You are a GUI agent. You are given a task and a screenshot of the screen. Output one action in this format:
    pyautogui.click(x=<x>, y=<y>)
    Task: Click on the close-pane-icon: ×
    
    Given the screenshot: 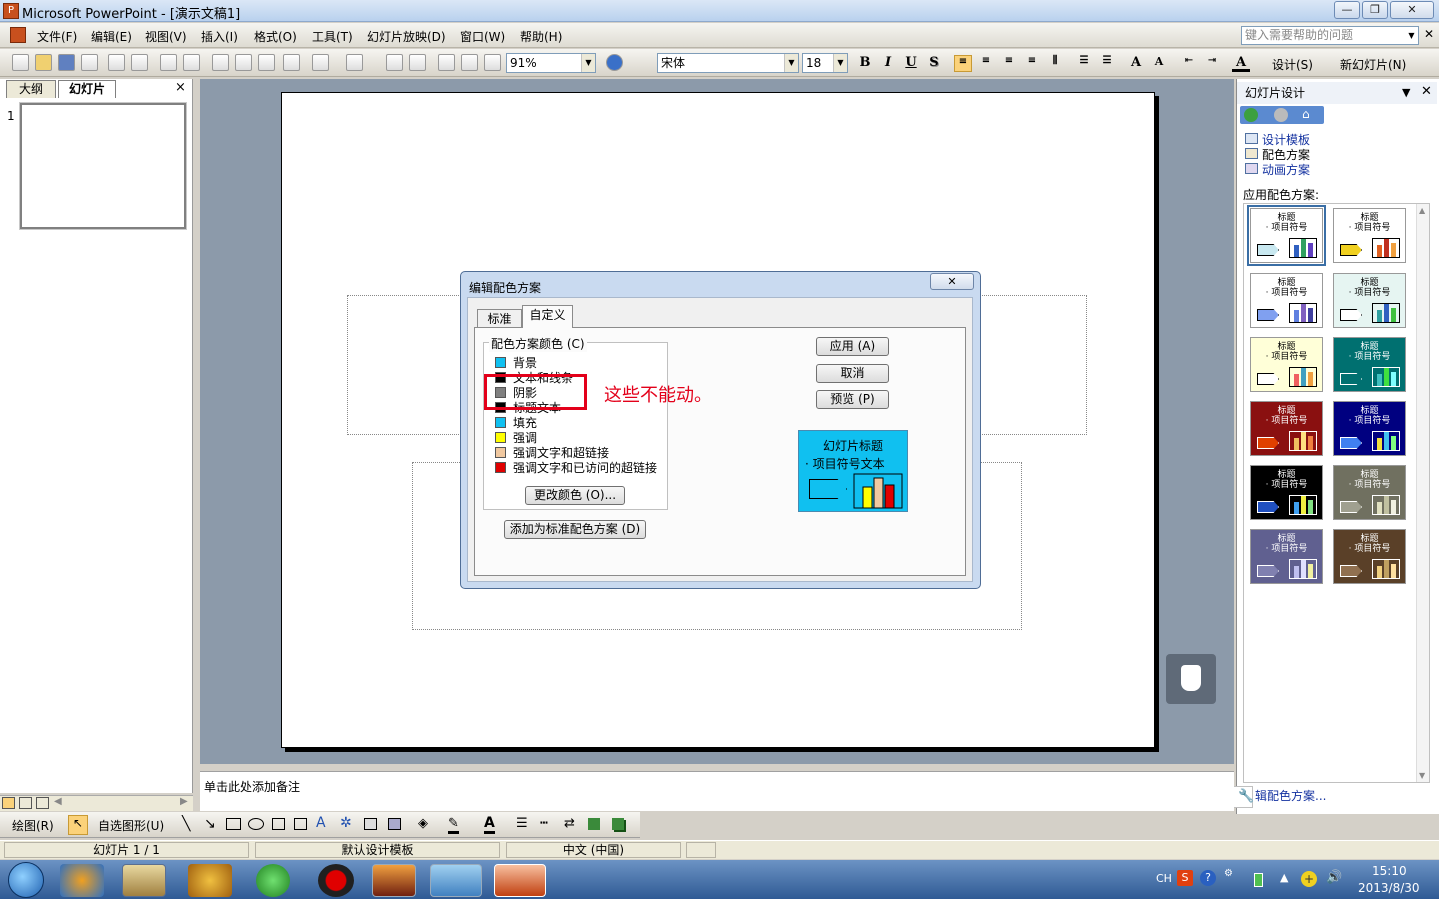 What is the action you would take?
    pyautogui.click(x=180, y=87)
    